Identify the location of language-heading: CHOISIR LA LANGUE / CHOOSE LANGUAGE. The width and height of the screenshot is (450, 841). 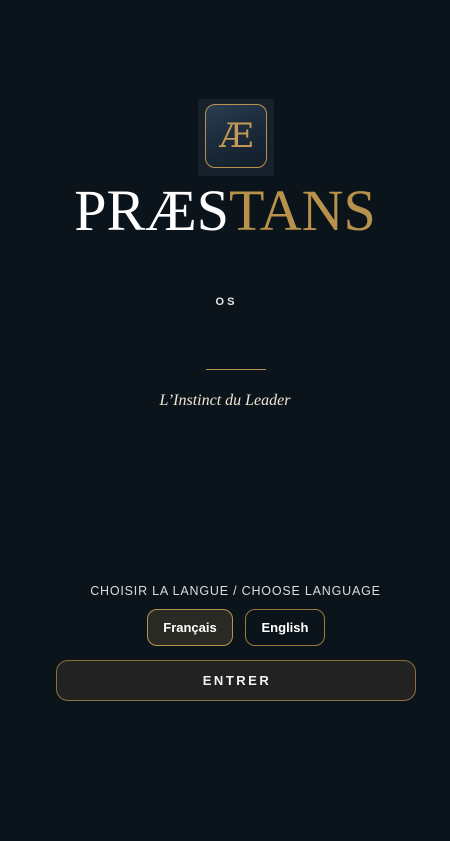
(235, 591).